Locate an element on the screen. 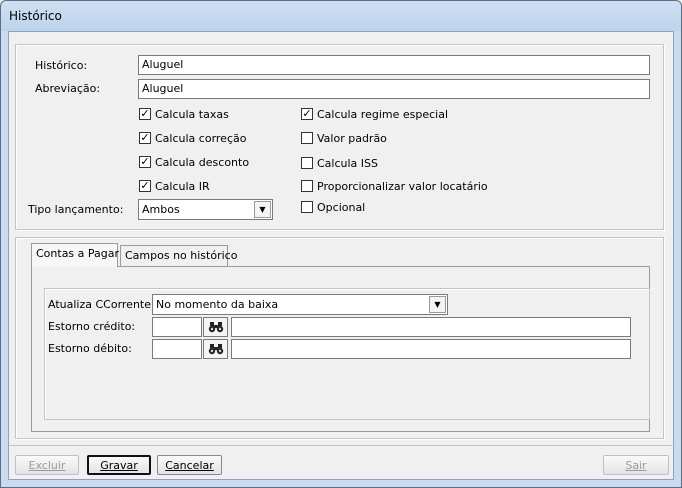  button-bar-divider is located at coordinates (342, 445).